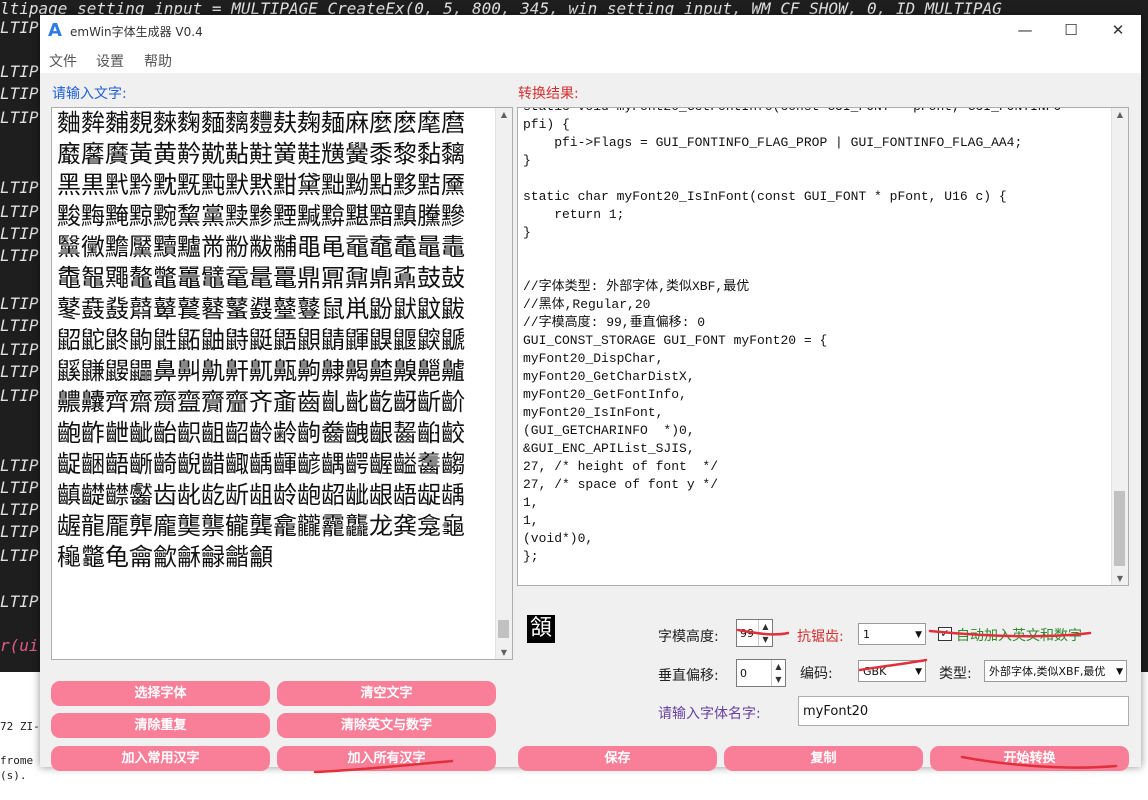 Image resolution: width=1148 pixels, height=800 pixels. Describe the element at coordinates (590, 31) in the screenshot. I see `title-bar: A emWin字体生成器 V0.4 — ☐ ✕` at that location.